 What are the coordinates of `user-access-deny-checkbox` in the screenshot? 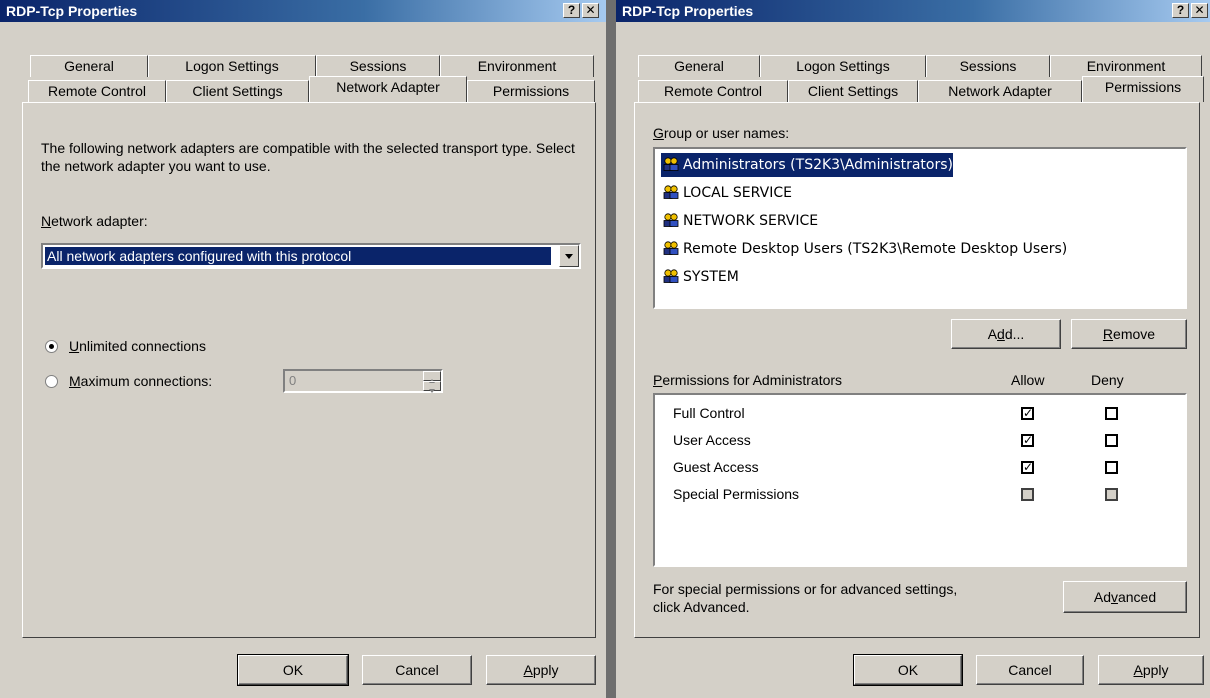 It's located at (1111, 440).